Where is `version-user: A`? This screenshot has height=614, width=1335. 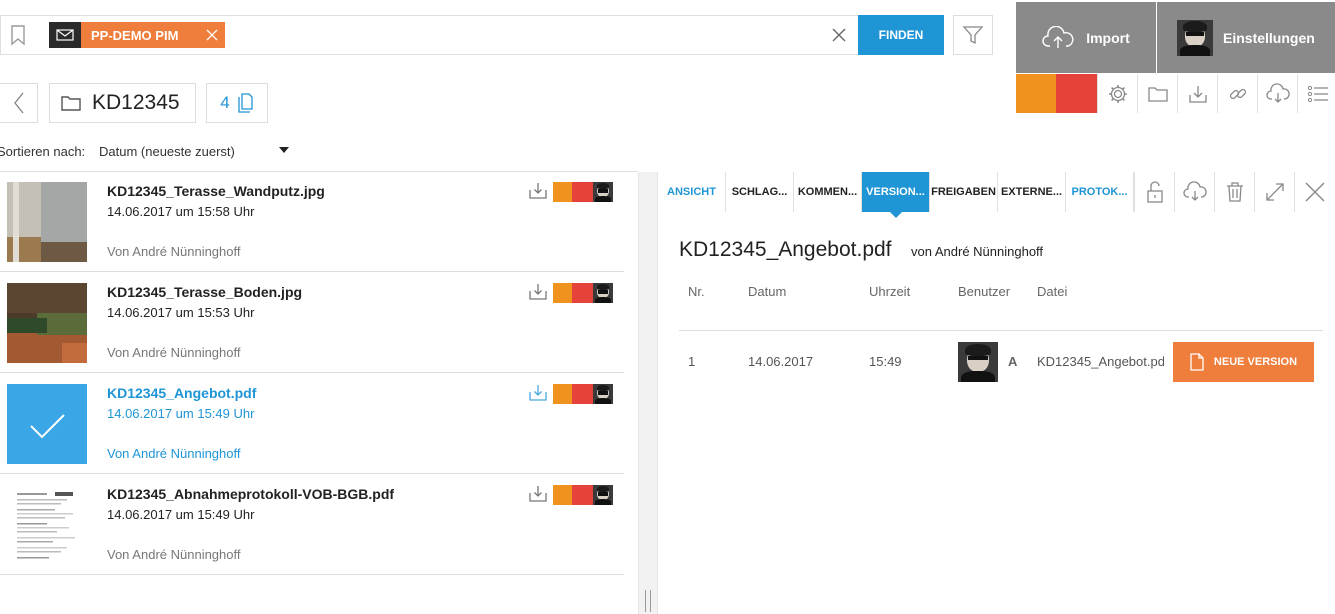 version-user: A is located at coordinates (1013, 361).